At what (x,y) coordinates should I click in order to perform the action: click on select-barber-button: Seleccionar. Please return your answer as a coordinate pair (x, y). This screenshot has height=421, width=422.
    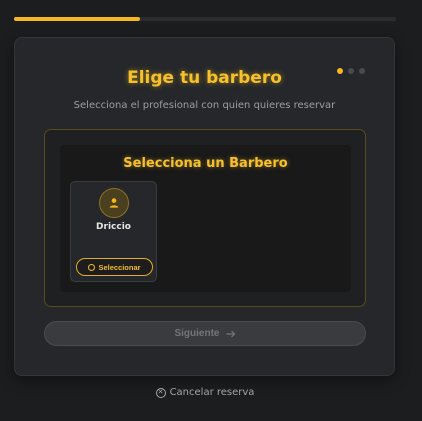
    Looking at the image, I should click on (114, 267).